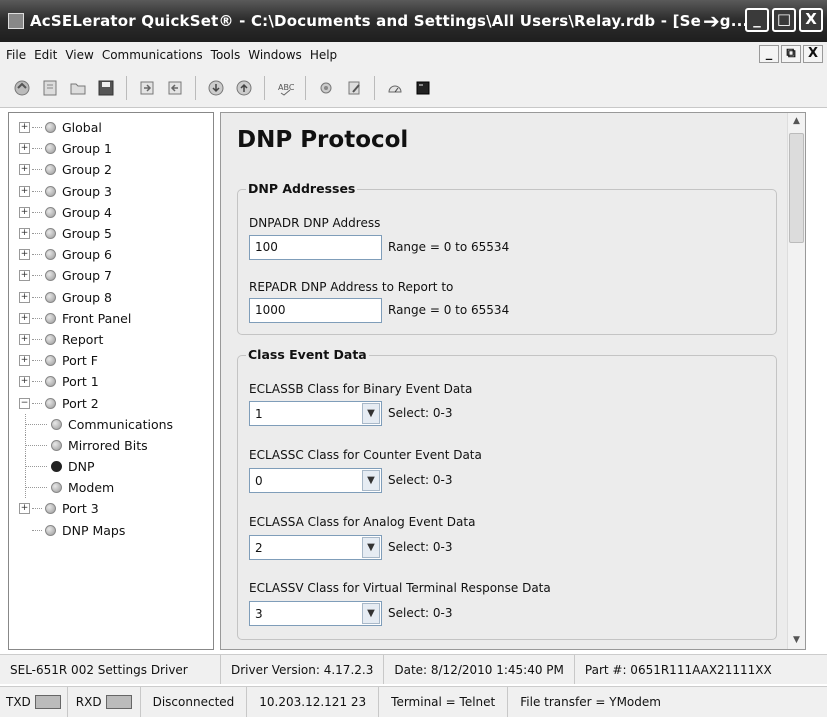 This screenshot has width=827, height=717. Describe the element at coordinates (24, 403) in the screenshot. I see `collapse-icon: −` at that location.